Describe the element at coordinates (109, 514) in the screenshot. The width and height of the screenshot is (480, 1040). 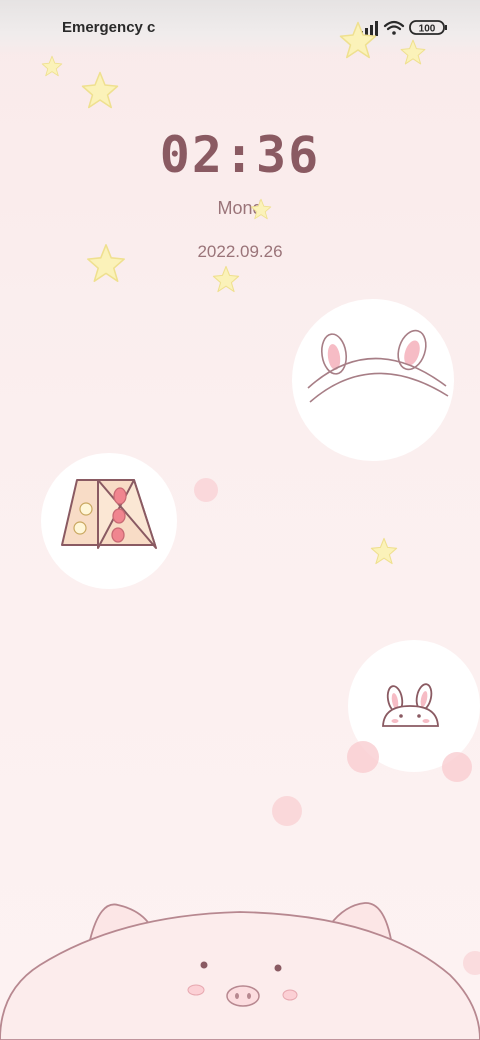
I see `sandwich-icon` at that location.